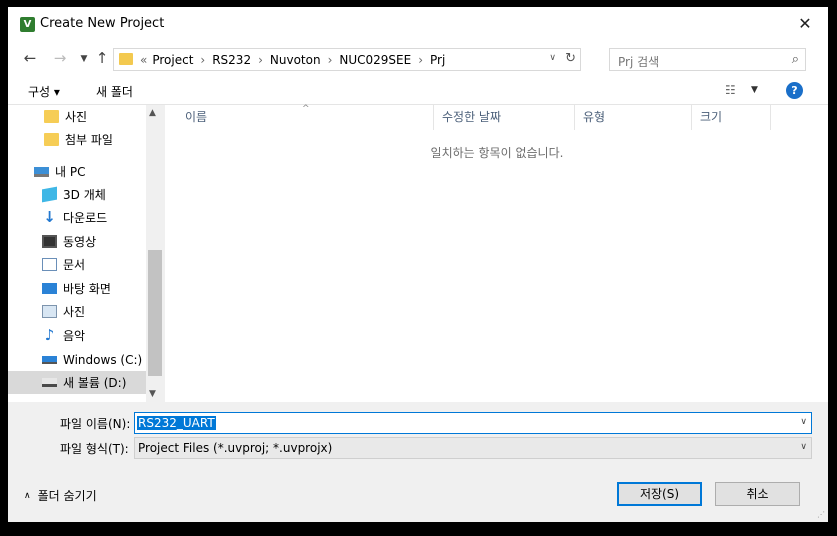 This screenshot has width=837, height=536. I want to click on breadcrumb-overflow: «, so click(143, 60).